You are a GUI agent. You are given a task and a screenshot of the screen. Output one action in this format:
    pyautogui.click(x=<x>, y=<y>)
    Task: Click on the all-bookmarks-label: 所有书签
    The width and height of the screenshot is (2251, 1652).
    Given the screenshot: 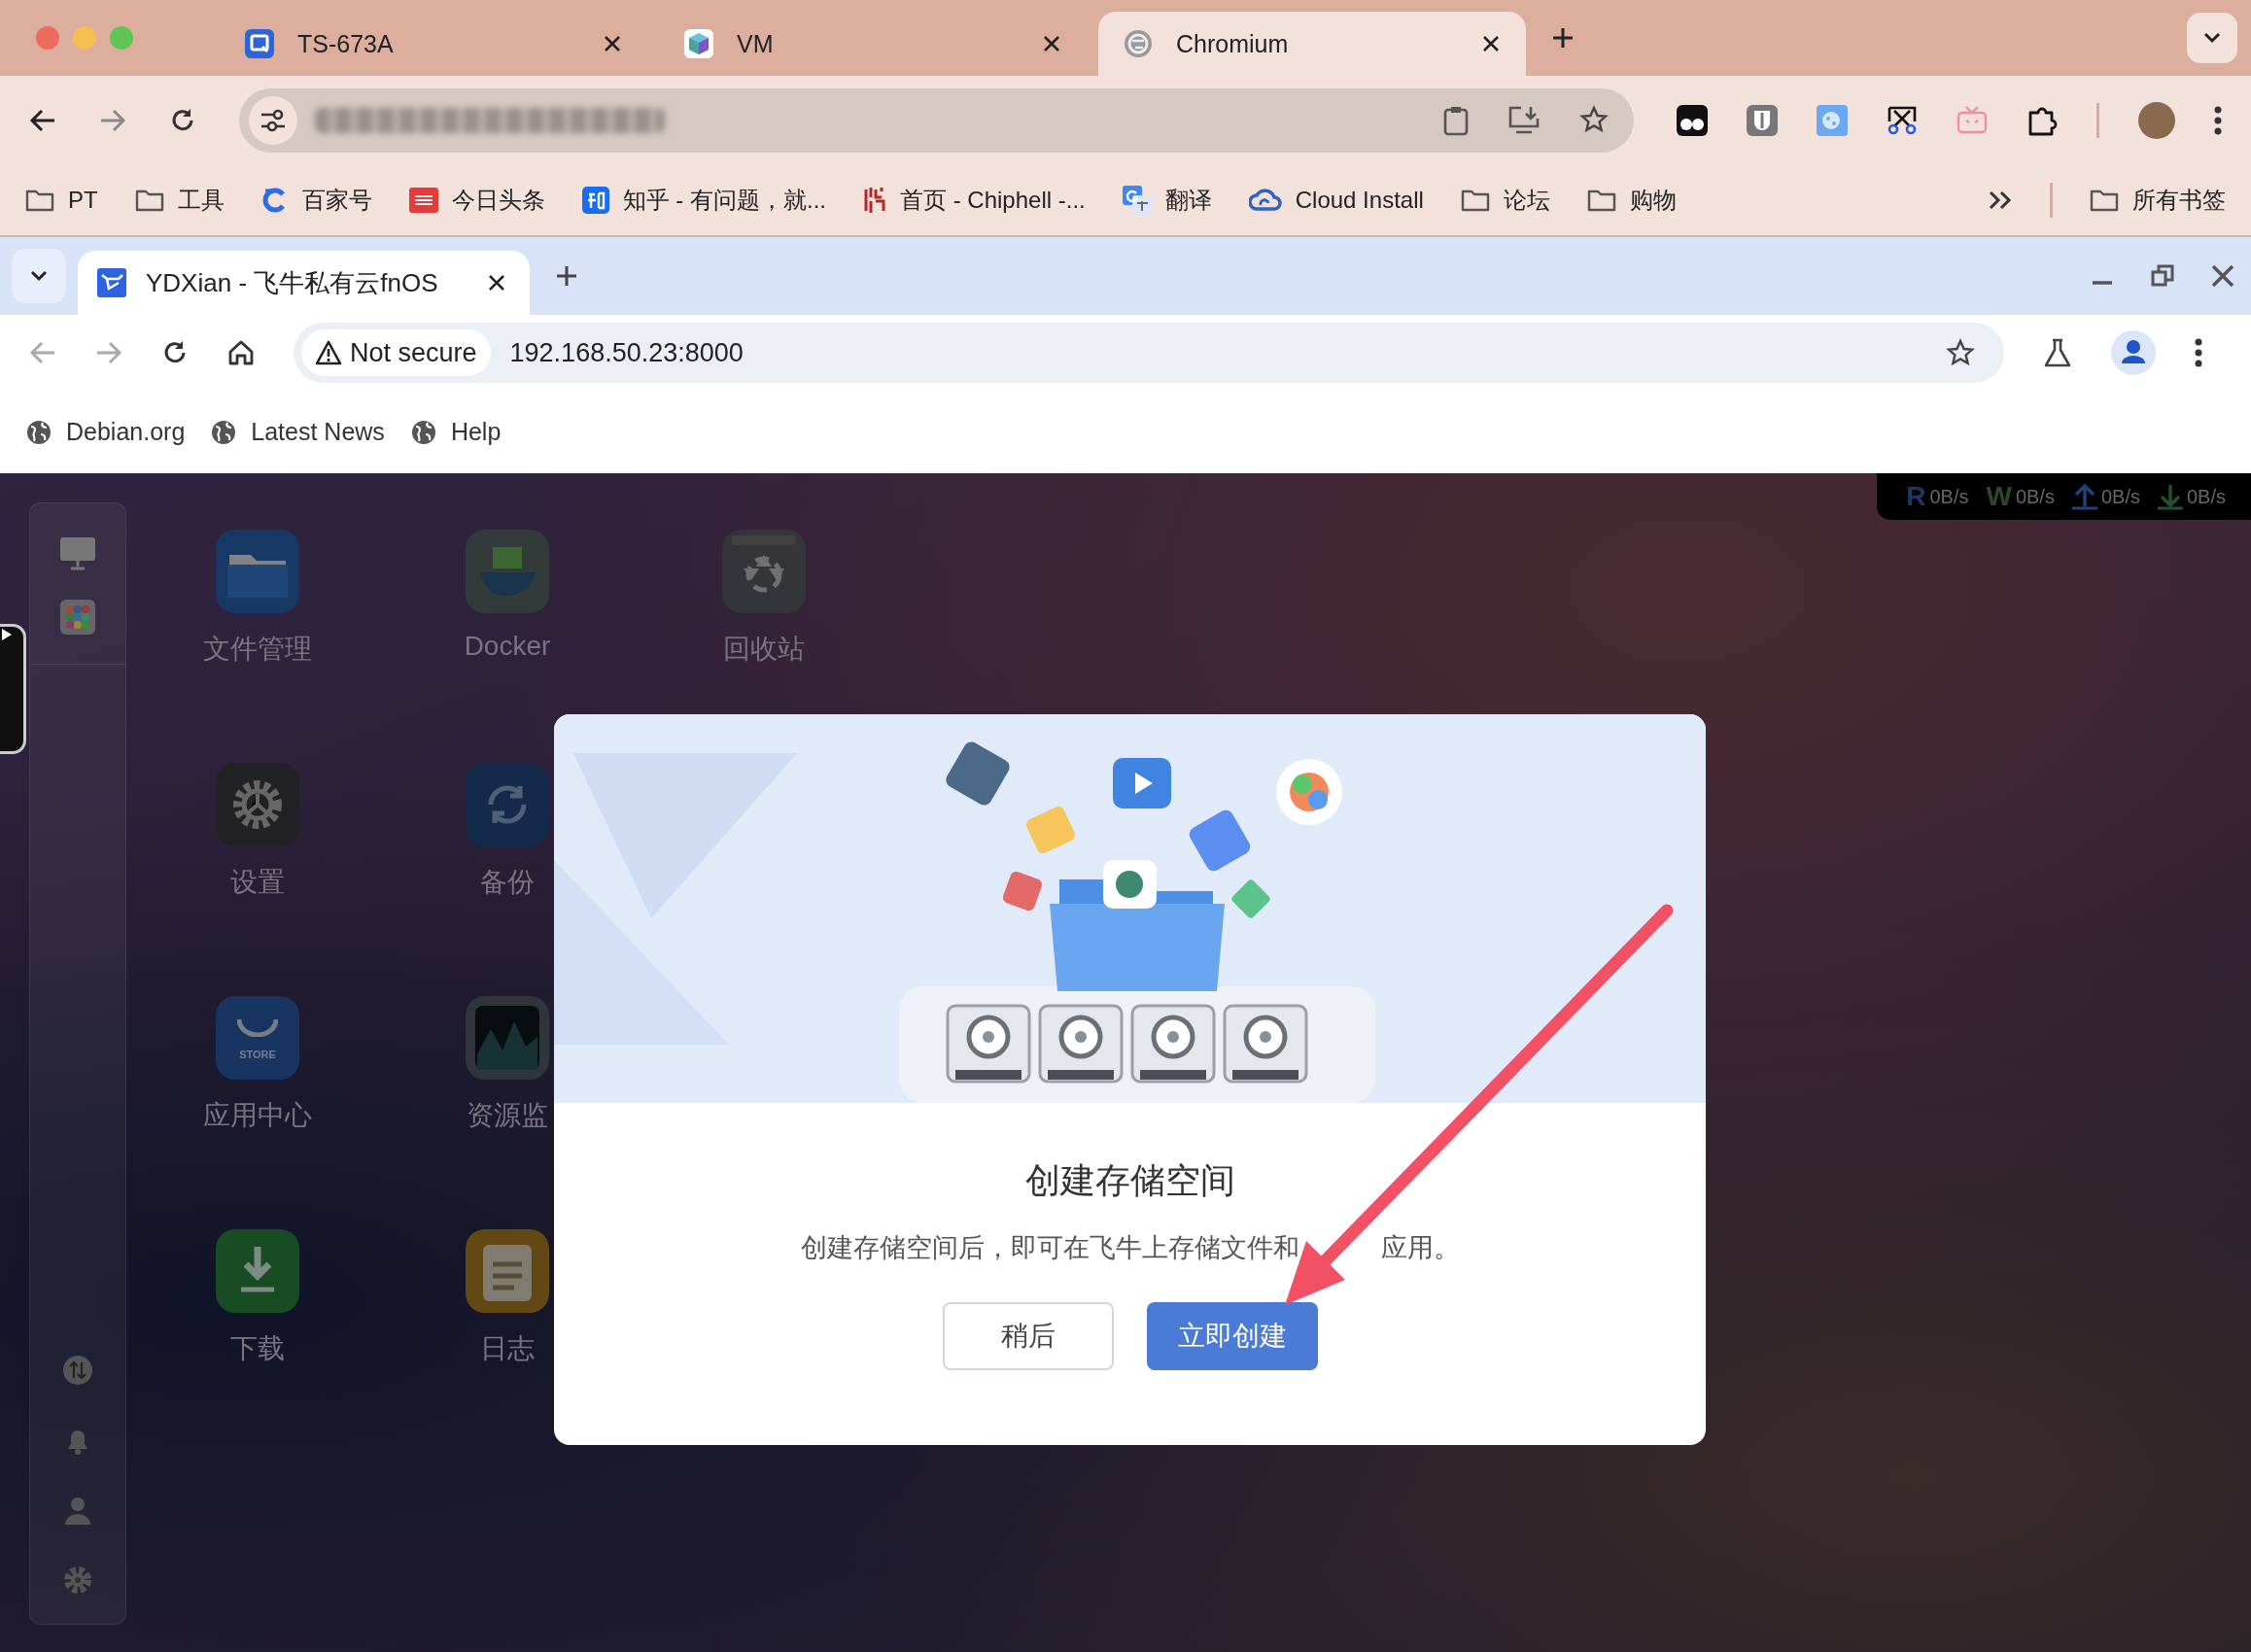 What is the action you would take?
    pyautogui.click(x=2179, y=200)
    